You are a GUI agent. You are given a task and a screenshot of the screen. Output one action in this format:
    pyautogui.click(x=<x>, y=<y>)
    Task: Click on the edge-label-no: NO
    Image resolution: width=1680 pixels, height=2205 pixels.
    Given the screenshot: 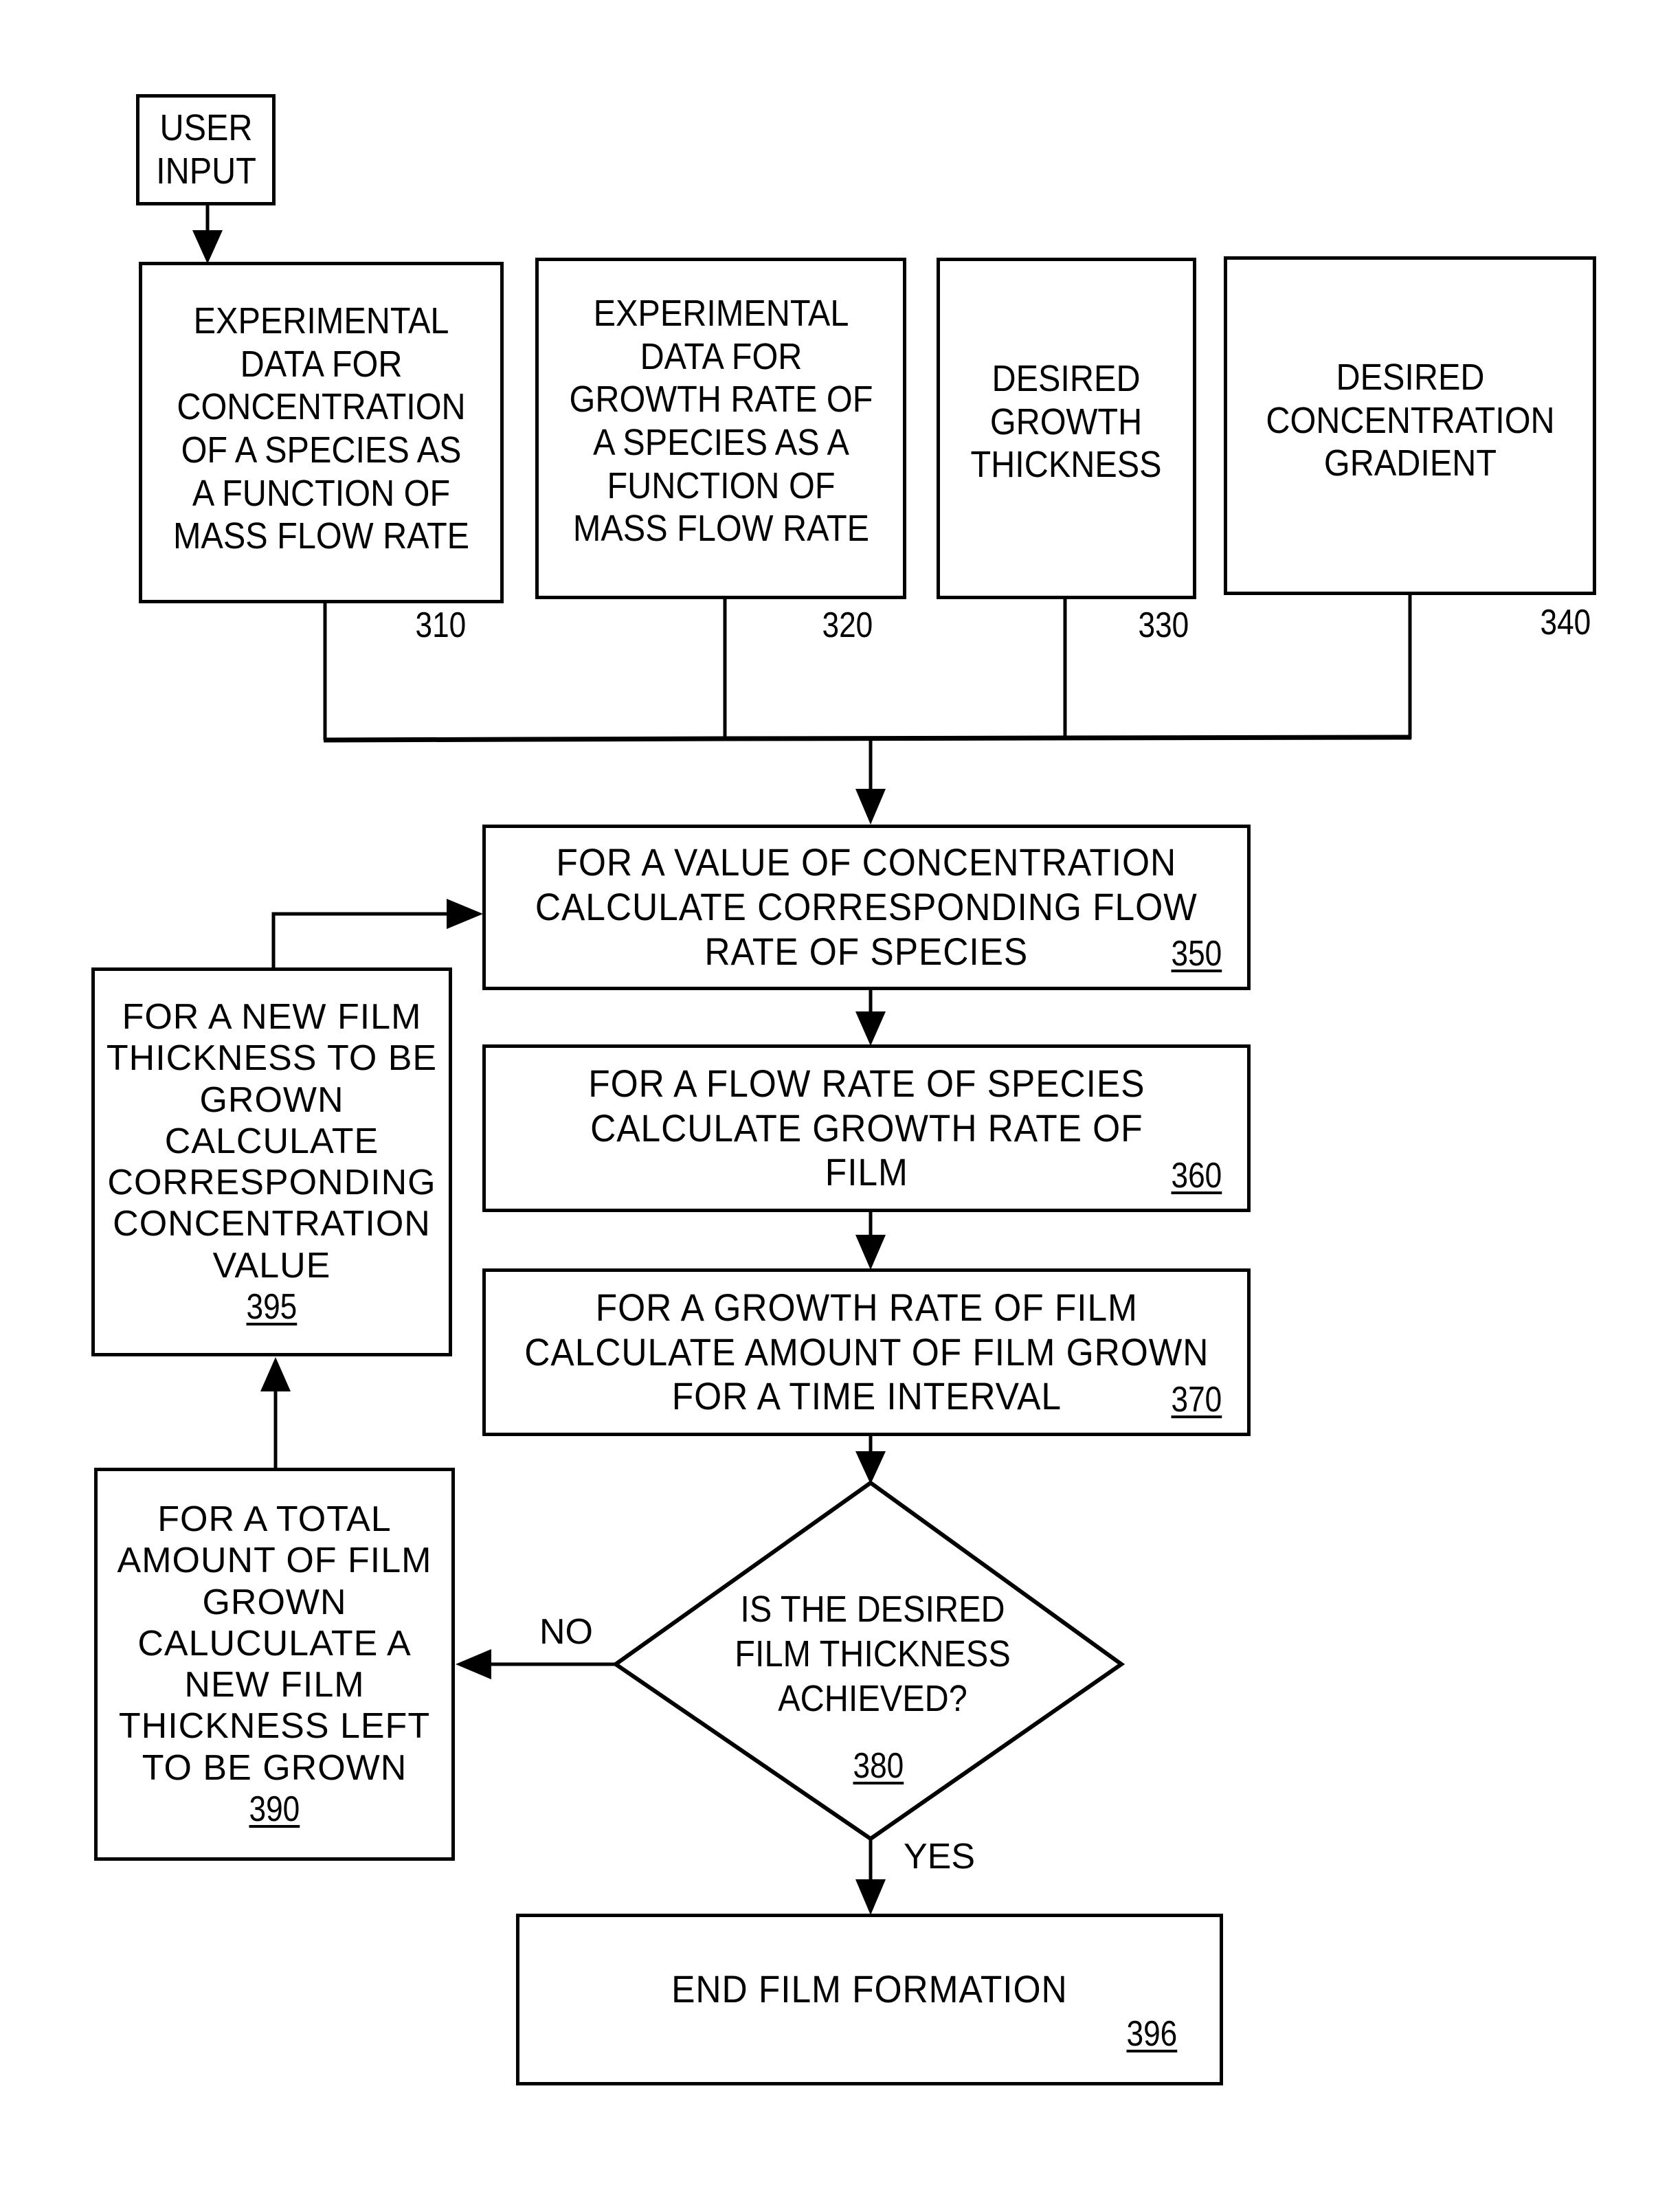 What is the action you would take?
    pyautogui.click(x=566, y=1632)
    